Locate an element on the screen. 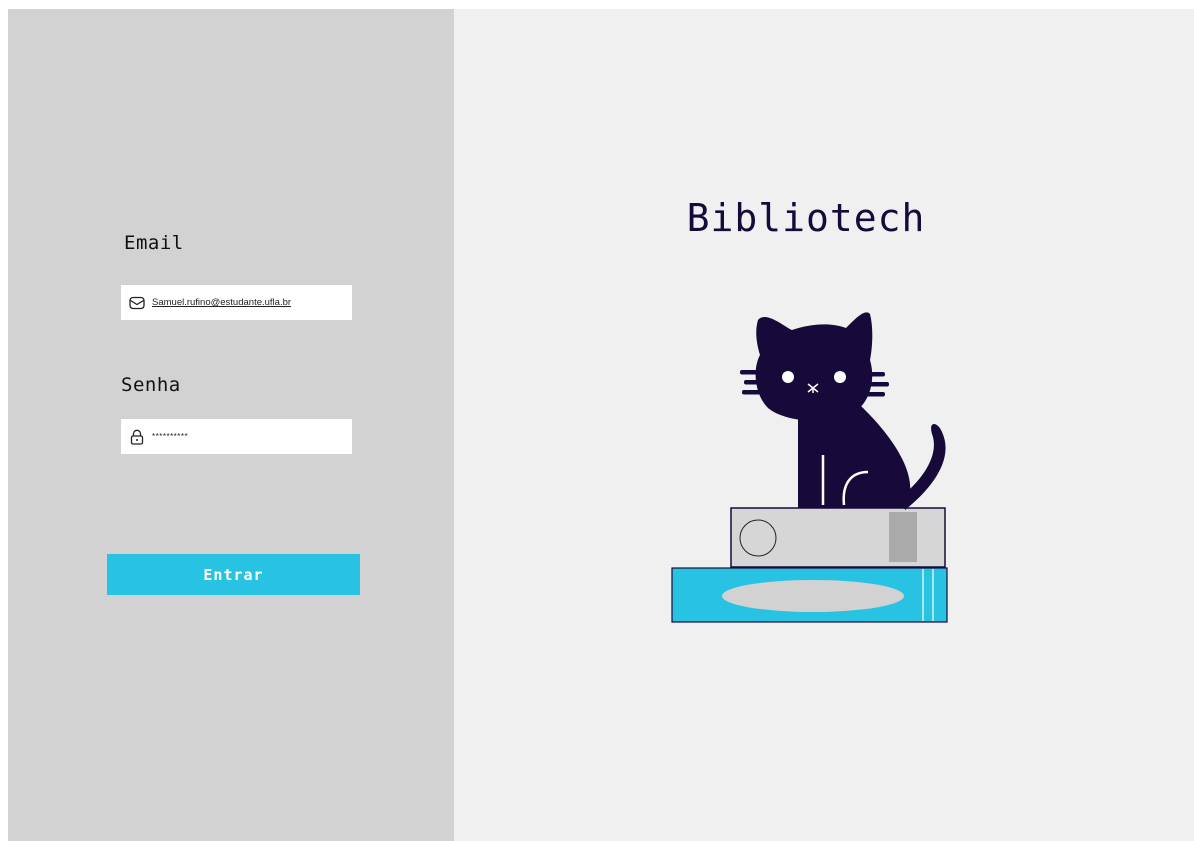  email-field is located at coordinates (236, 302).